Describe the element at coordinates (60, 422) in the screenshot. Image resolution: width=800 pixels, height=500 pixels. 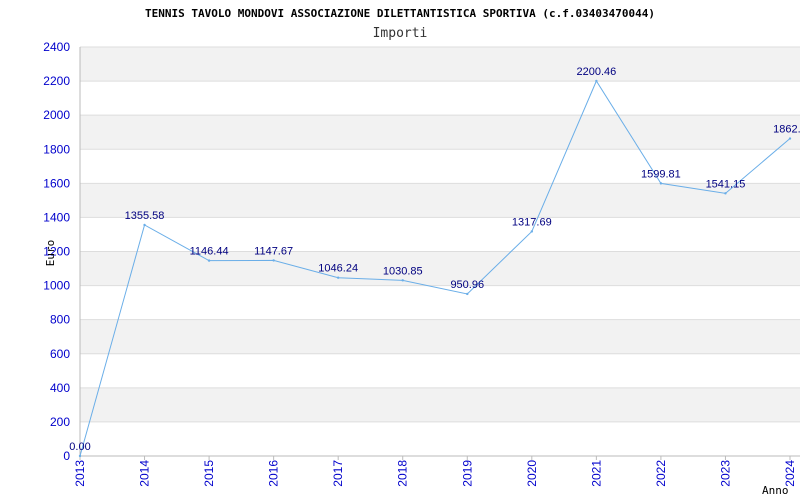
I see `y-tick-label: 200` at that location.